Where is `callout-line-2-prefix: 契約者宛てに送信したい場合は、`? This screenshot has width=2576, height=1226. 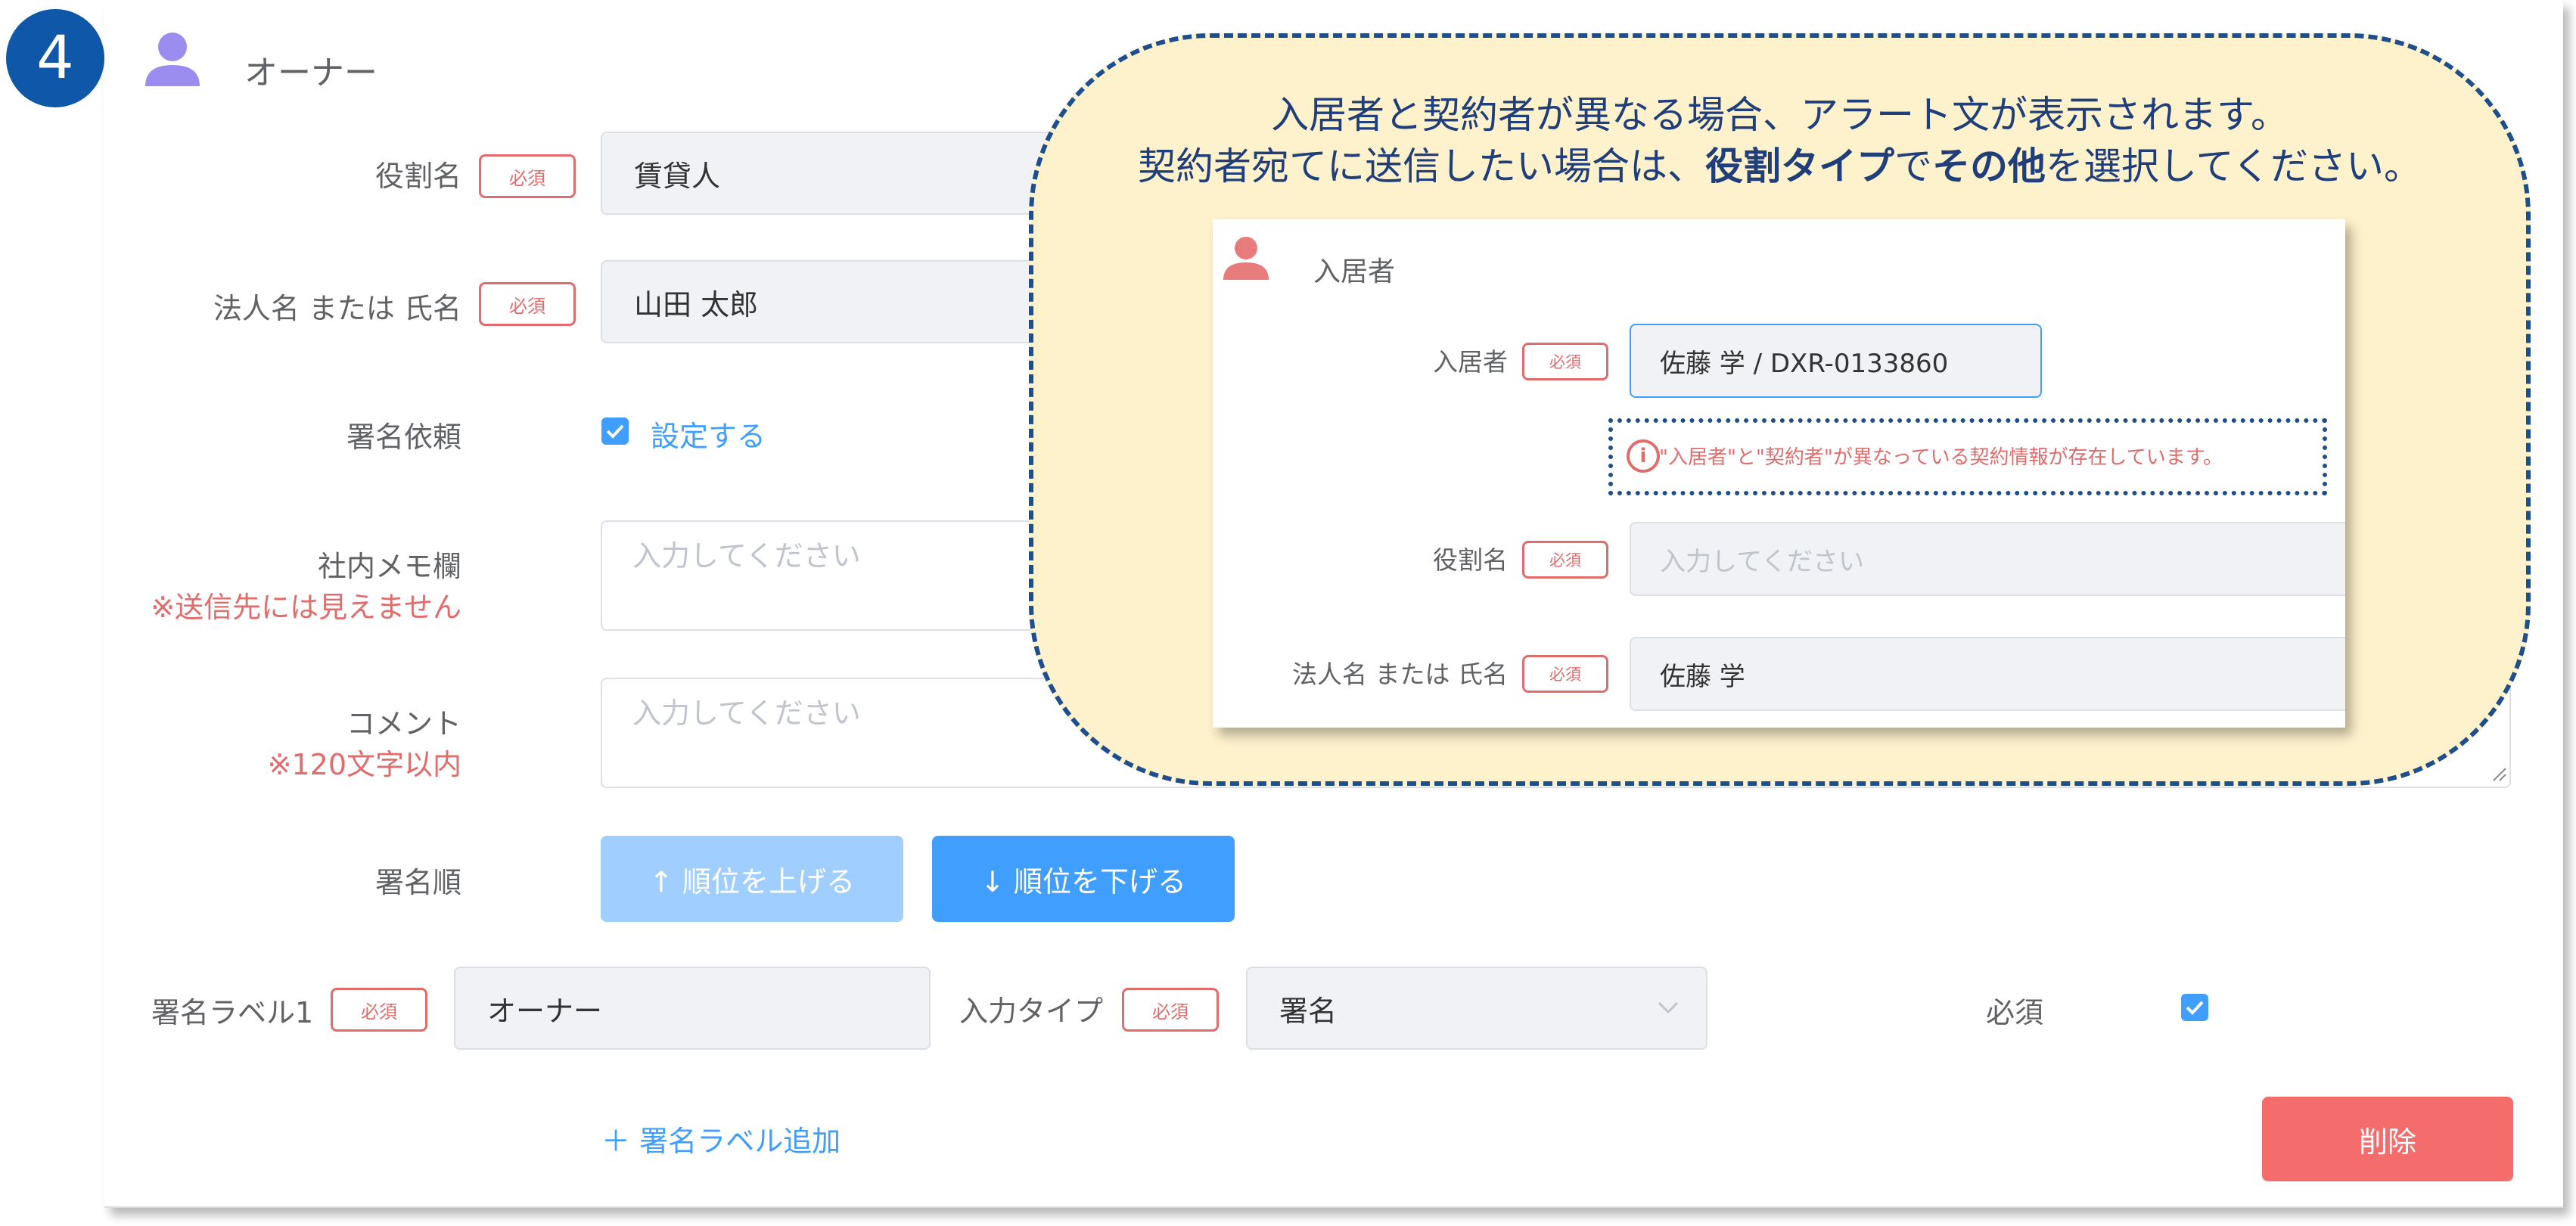
callout-line-2-prefix: 契約者宛てに送信したい場合は、 is located at coordinates (1421, 166).